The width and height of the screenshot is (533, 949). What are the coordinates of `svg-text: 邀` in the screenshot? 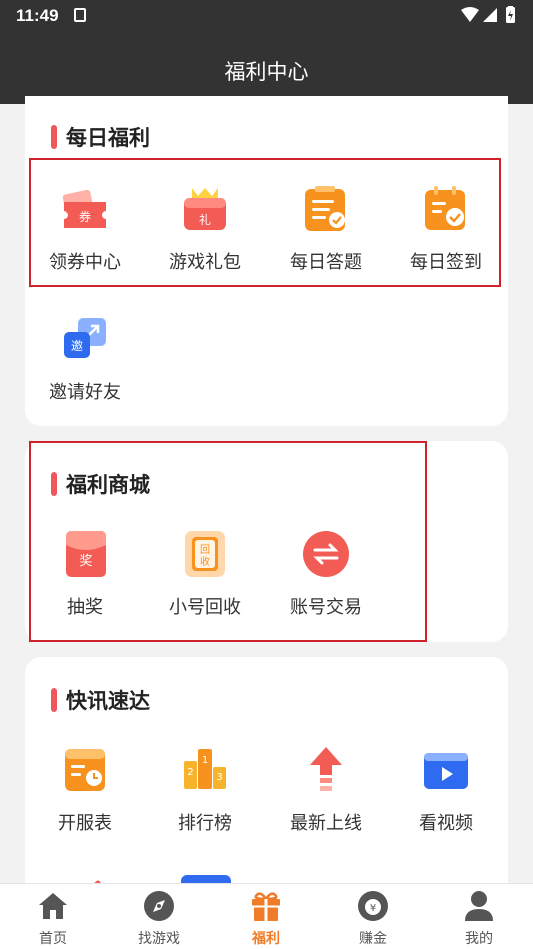 It's located at (77, 345).